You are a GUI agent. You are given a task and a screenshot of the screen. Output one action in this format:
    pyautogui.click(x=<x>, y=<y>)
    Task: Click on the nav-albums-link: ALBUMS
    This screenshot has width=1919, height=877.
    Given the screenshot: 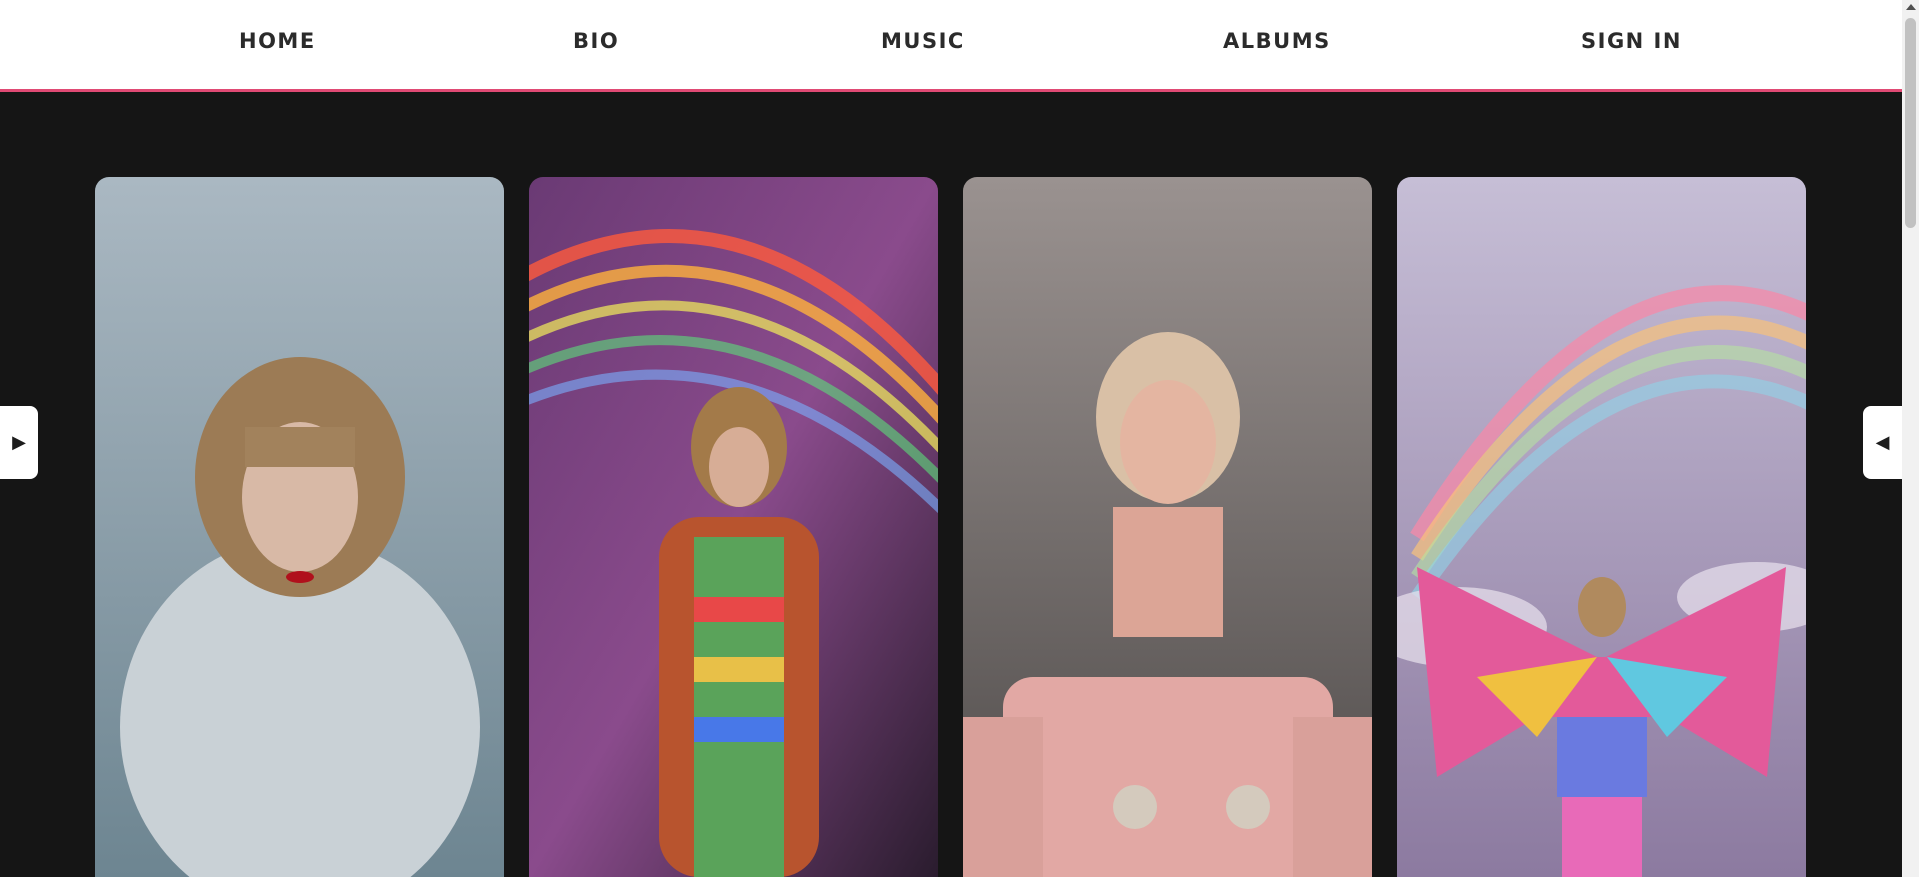 What is the action you would take?
    pyautogui.click(x=1277, y=41)
    